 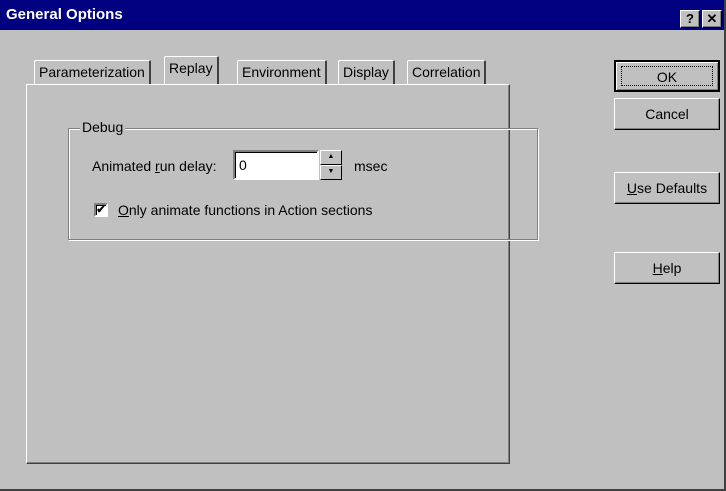 I want to click on run-delay-input, so click(x=276, y=165).